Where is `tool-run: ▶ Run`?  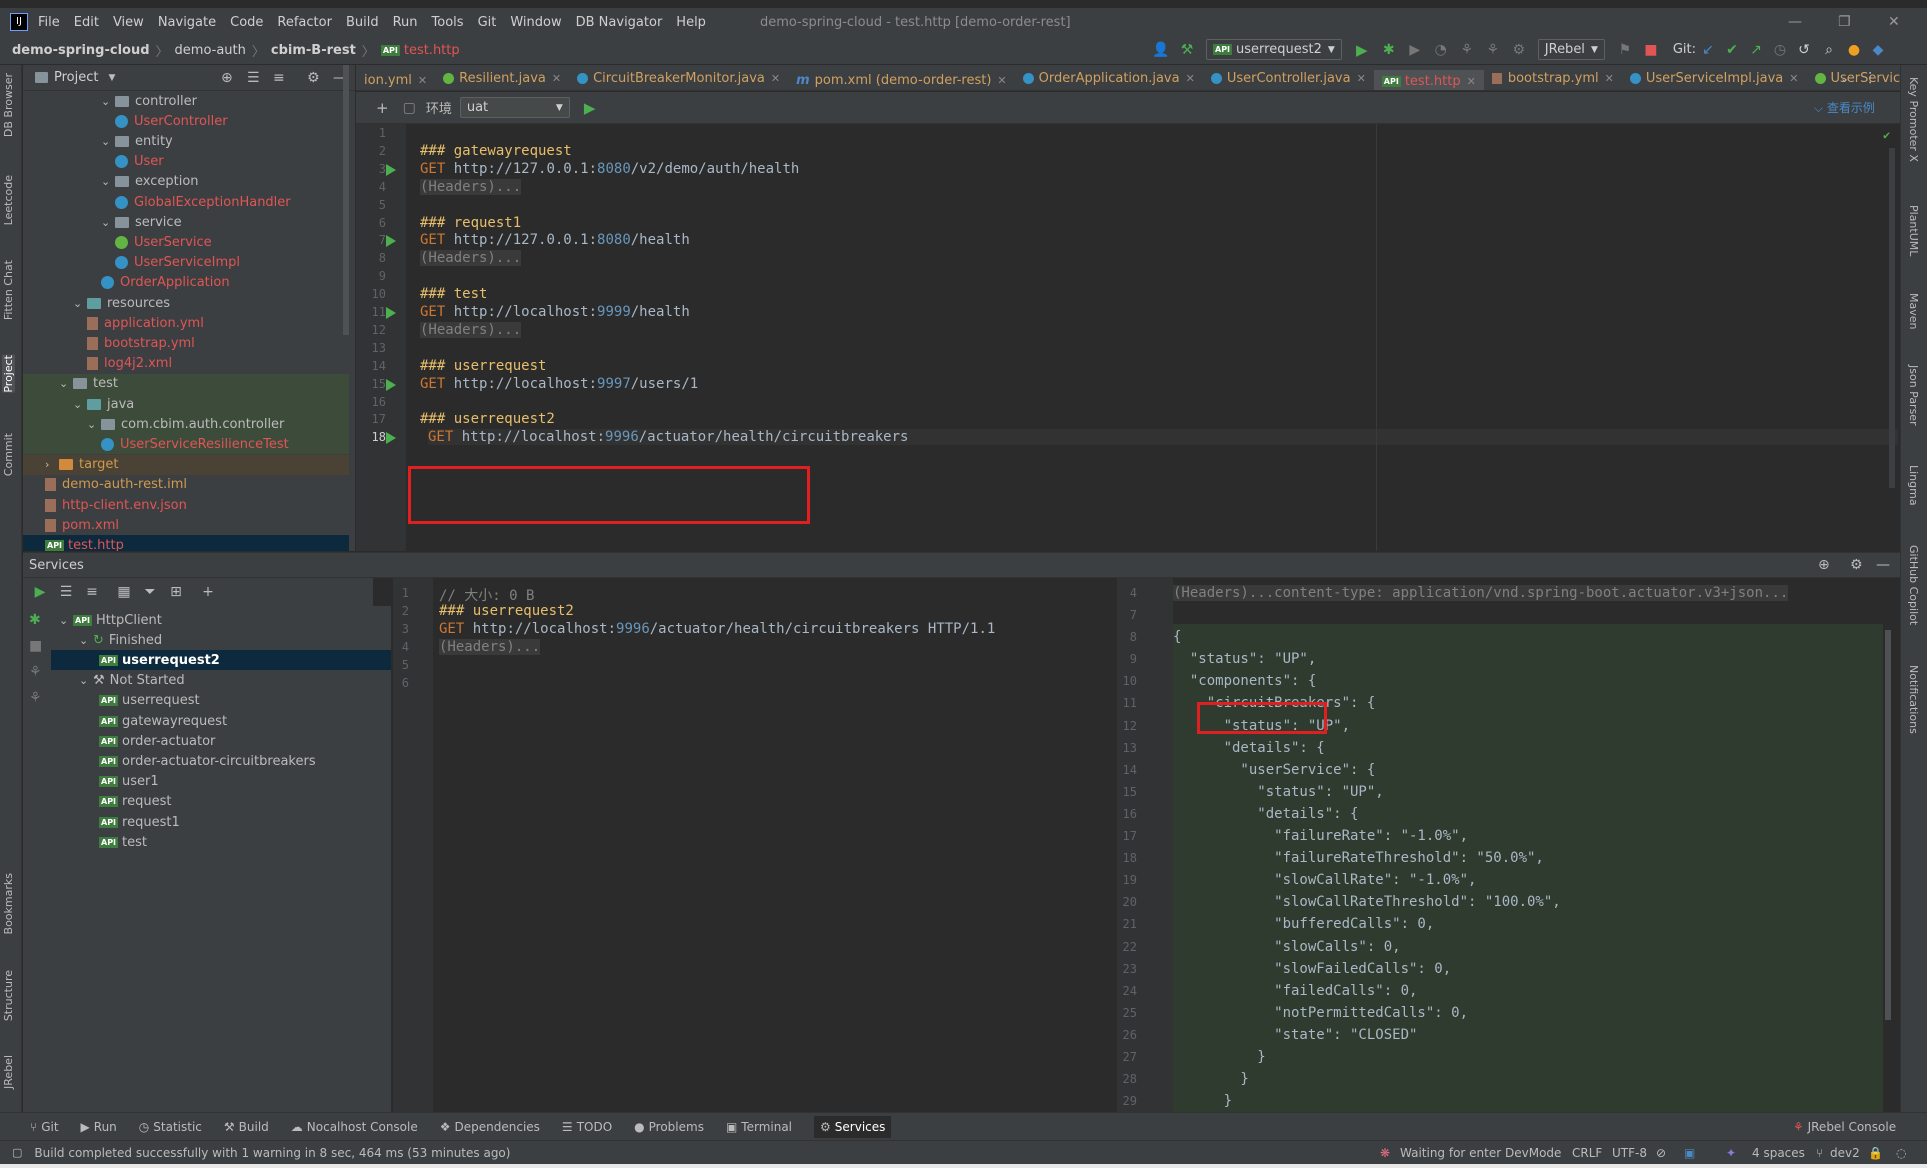
tool-run: ▶ Run is located at coordinates (99, 1127).